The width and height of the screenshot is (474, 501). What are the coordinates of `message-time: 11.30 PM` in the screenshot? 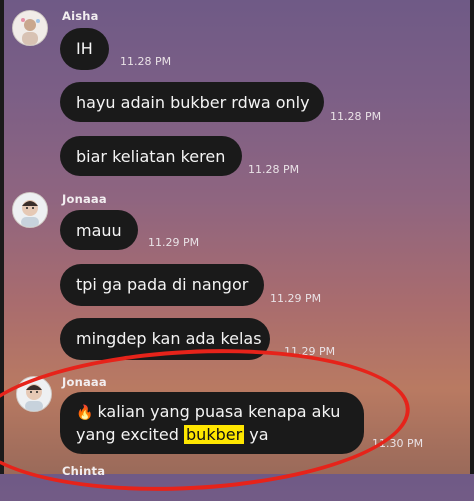 It's located at (398, 443).